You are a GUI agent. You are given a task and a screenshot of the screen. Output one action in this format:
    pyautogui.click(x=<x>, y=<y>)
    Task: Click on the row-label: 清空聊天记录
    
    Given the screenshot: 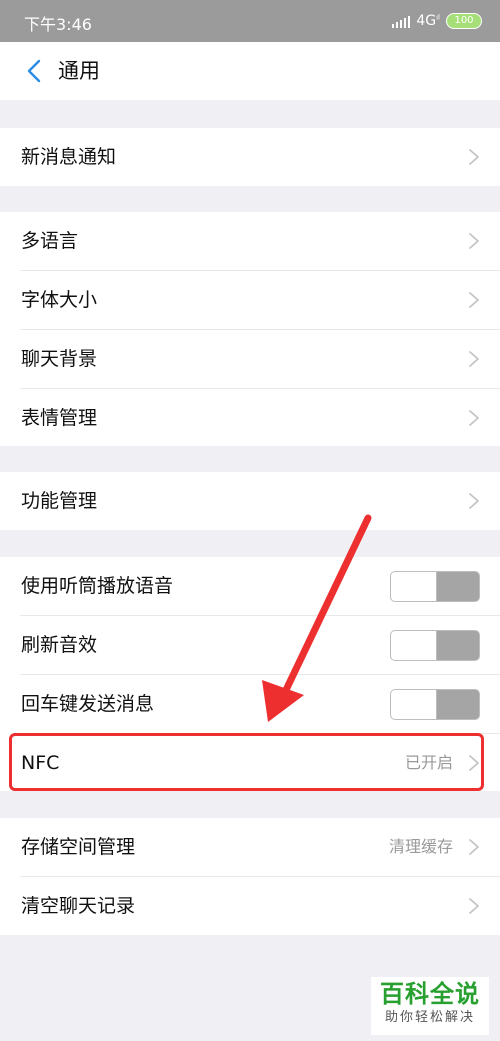 What is the action you would take?
    pyautogui.click(x=78, y=906)
    